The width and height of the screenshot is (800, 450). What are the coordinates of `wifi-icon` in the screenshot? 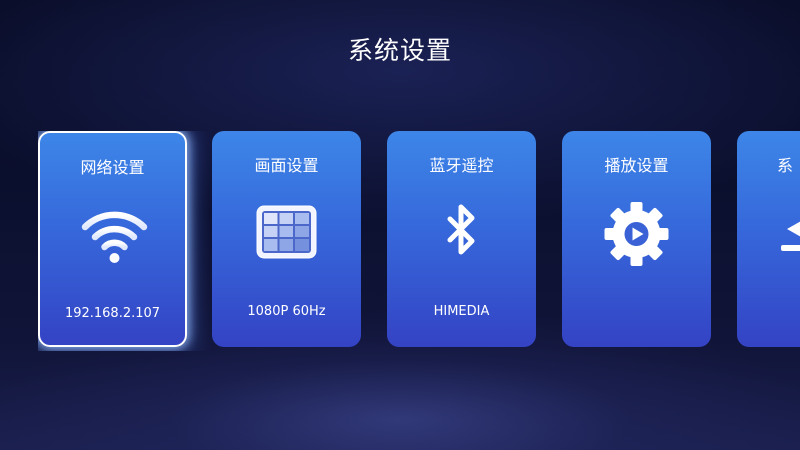 It's located at (114, 235).